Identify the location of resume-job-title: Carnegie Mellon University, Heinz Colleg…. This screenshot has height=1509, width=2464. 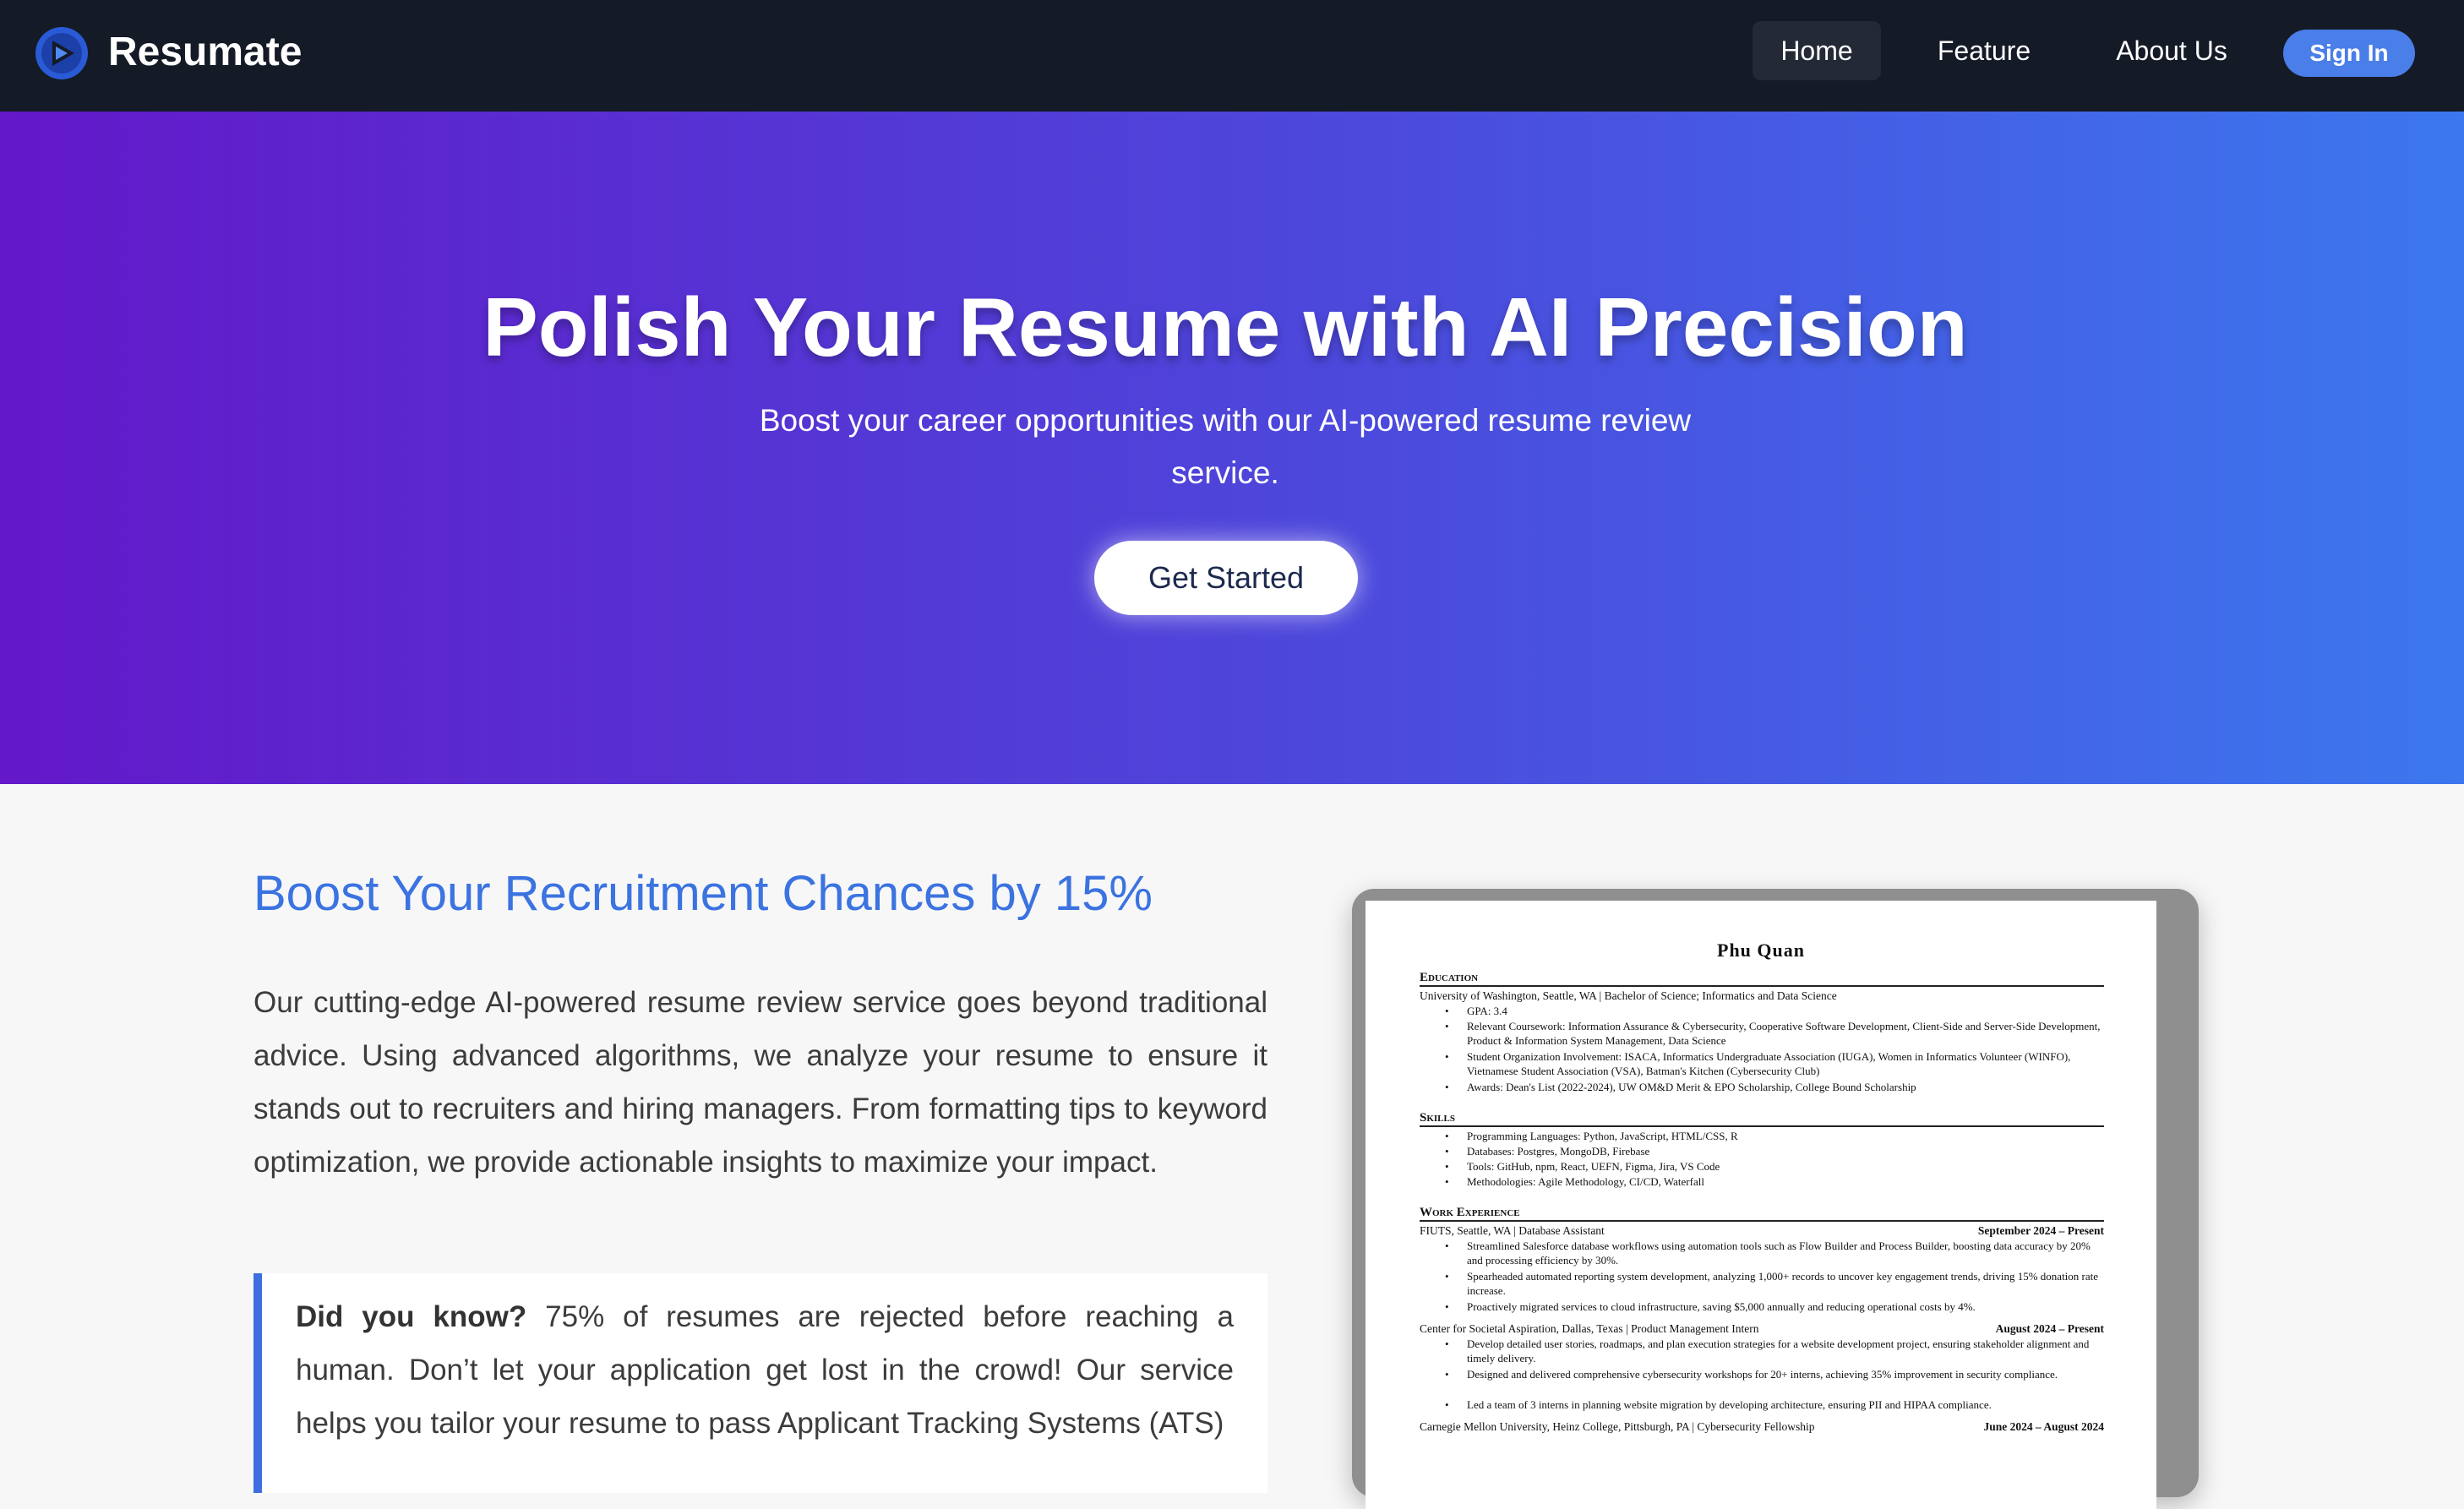
(1762, 1426).